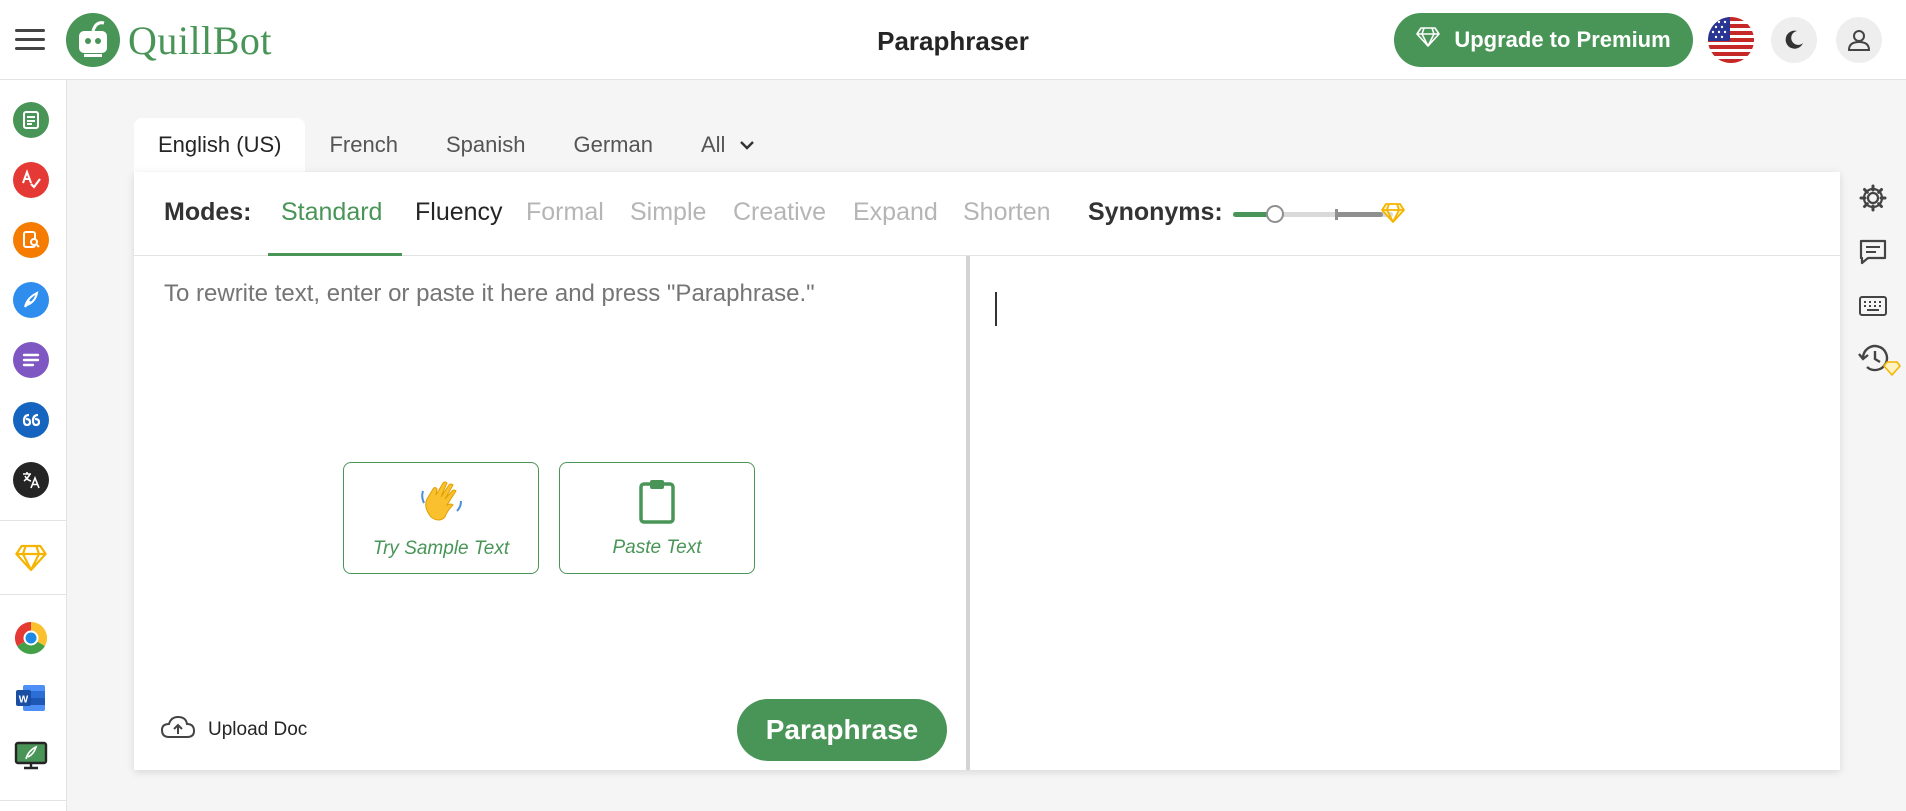  I want to click on waving-hand-icon, so click(441, 503).